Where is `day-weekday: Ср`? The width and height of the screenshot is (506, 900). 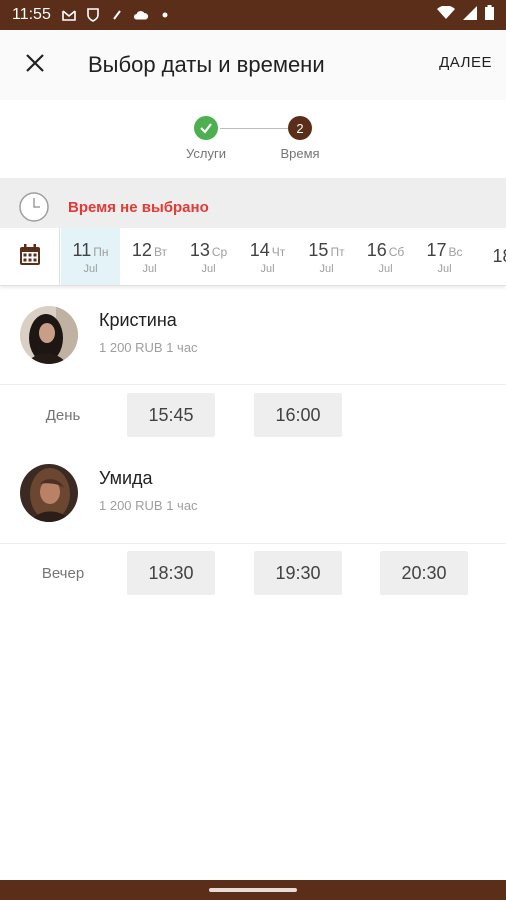
day-weekday: Ср is located at coordinates (219, 251).